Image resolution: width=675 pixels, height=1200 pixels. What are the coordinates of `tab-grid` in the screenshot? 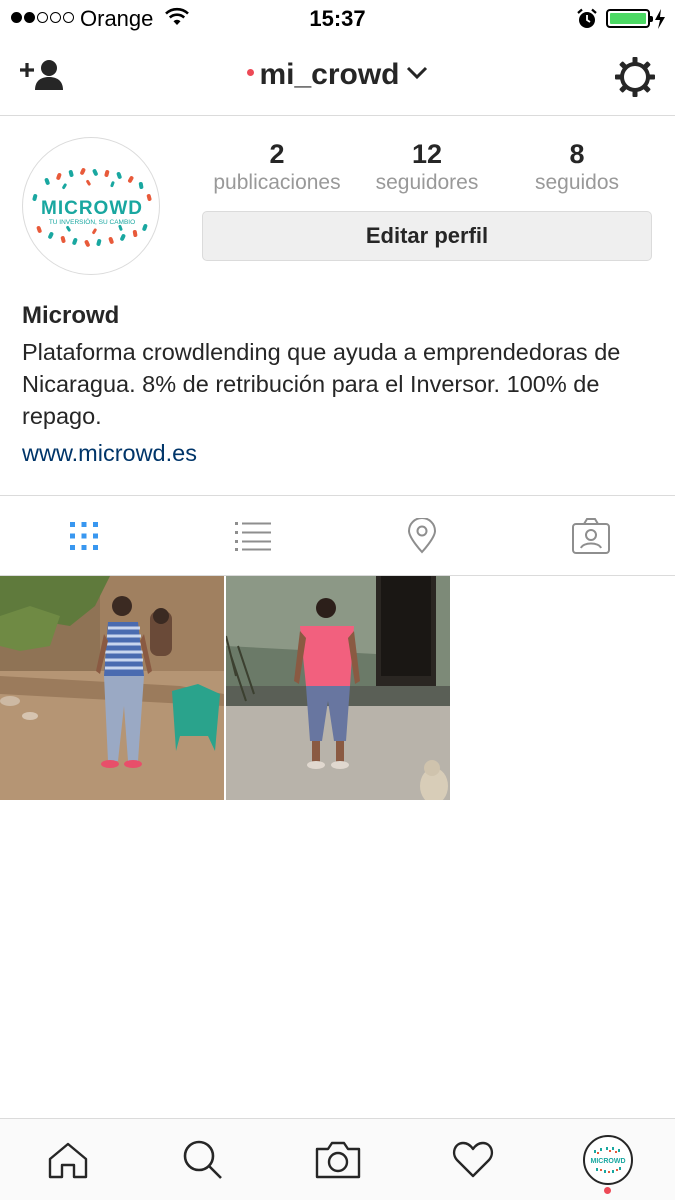 It's located at (84, 536).